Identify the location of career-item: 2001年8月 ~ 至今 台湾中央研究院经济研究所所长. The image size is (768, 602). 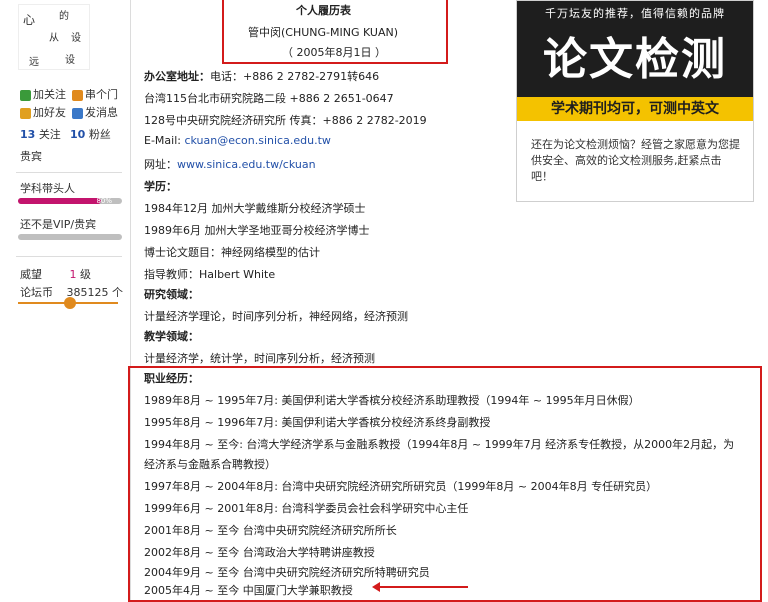
(270, 530).